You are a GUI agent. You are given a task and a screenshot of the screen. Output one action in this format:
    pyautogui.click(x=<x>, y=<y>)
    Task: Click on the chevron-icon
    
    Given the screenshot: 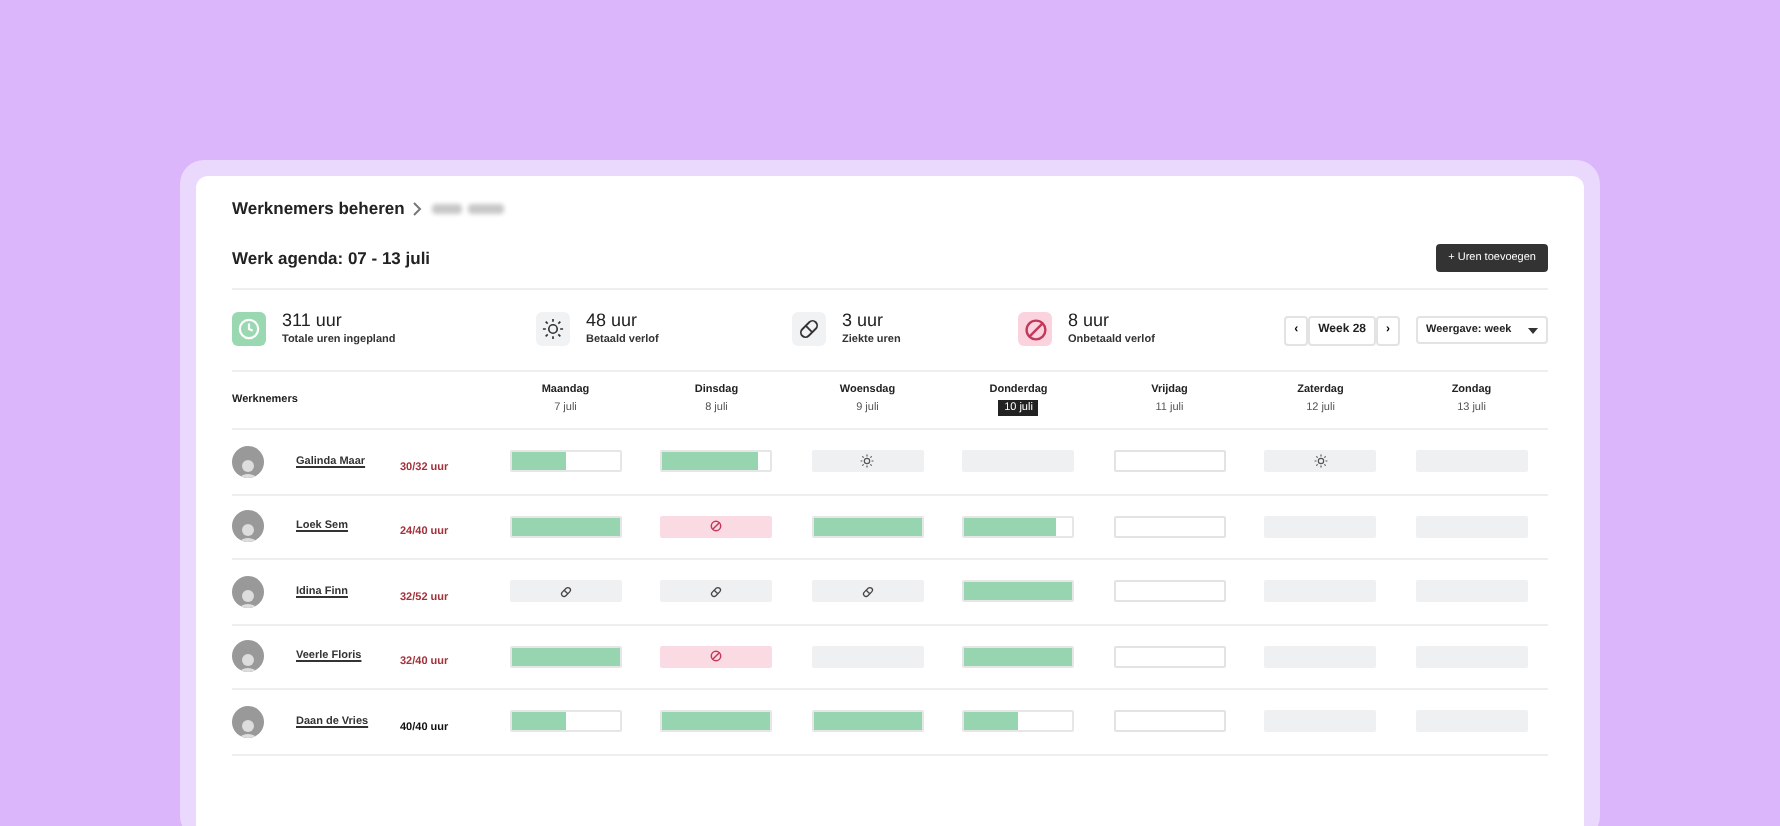 What is the action you would take?
    pyautogui.click(x=417, y=208)
    